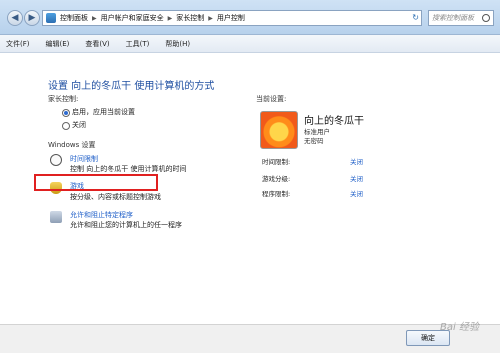  I want to click on programs-link: 允许和阻止特定程序, so click(101, 215).